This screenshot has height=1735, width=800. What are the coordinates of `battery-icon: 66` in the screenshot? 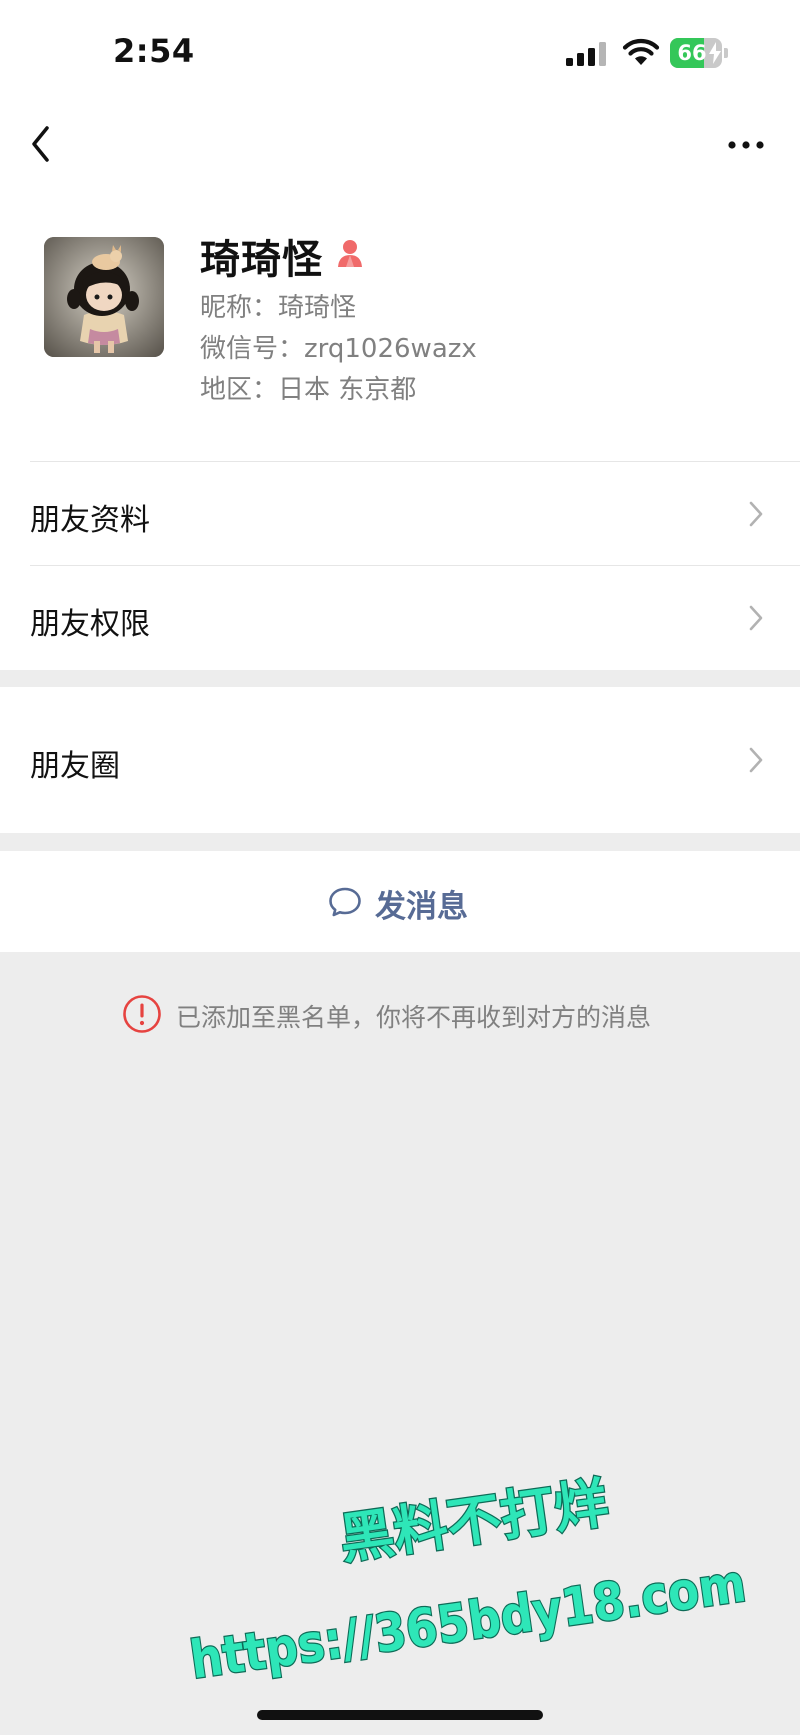 It's located at (700, 53).